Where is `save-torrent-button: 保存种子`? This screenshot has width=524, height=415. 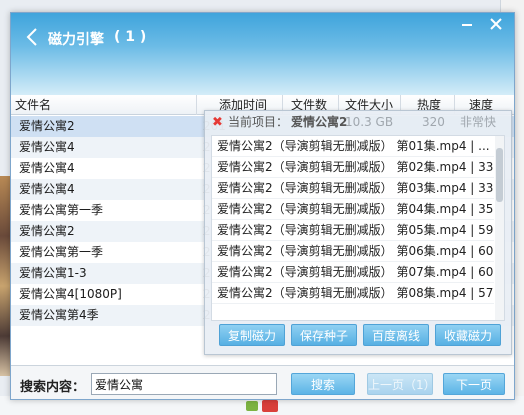 save-torrent-button: 保存种子 is located at coordinates (324, 335).